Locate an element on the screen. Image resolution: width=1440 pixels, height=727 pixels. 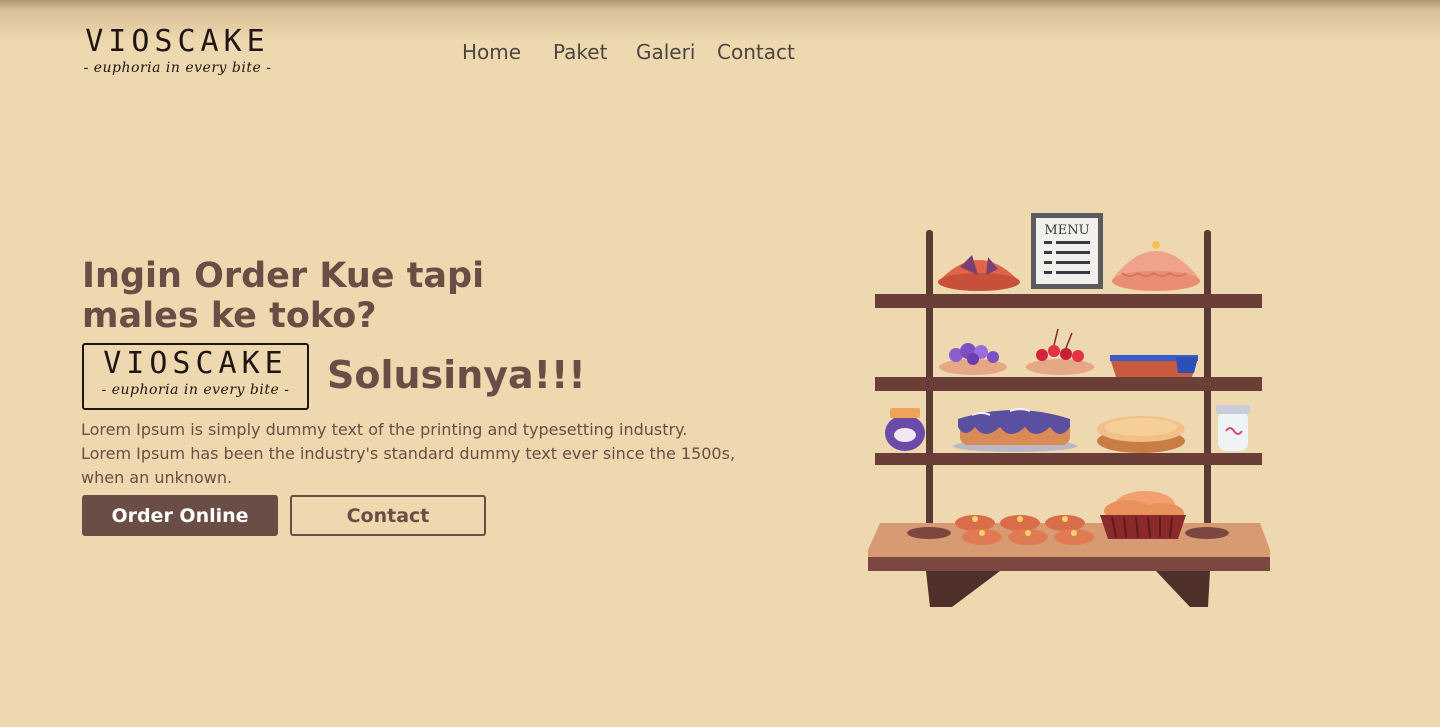
pie-left is located at coordinates (979, 273).